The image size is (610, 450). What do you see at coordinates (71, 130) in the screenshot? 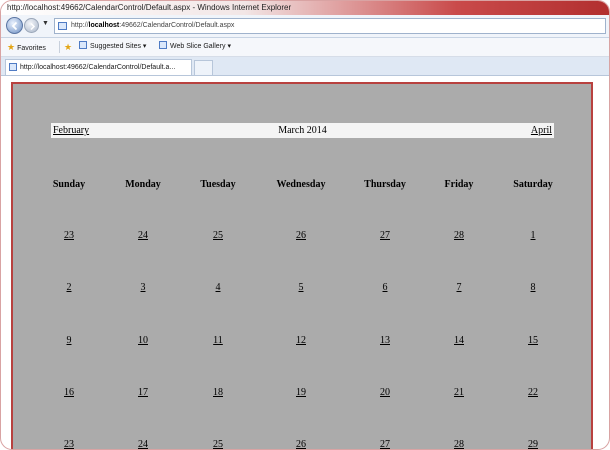
I see `previous-month-link: February` at bounding box center [71, 130].